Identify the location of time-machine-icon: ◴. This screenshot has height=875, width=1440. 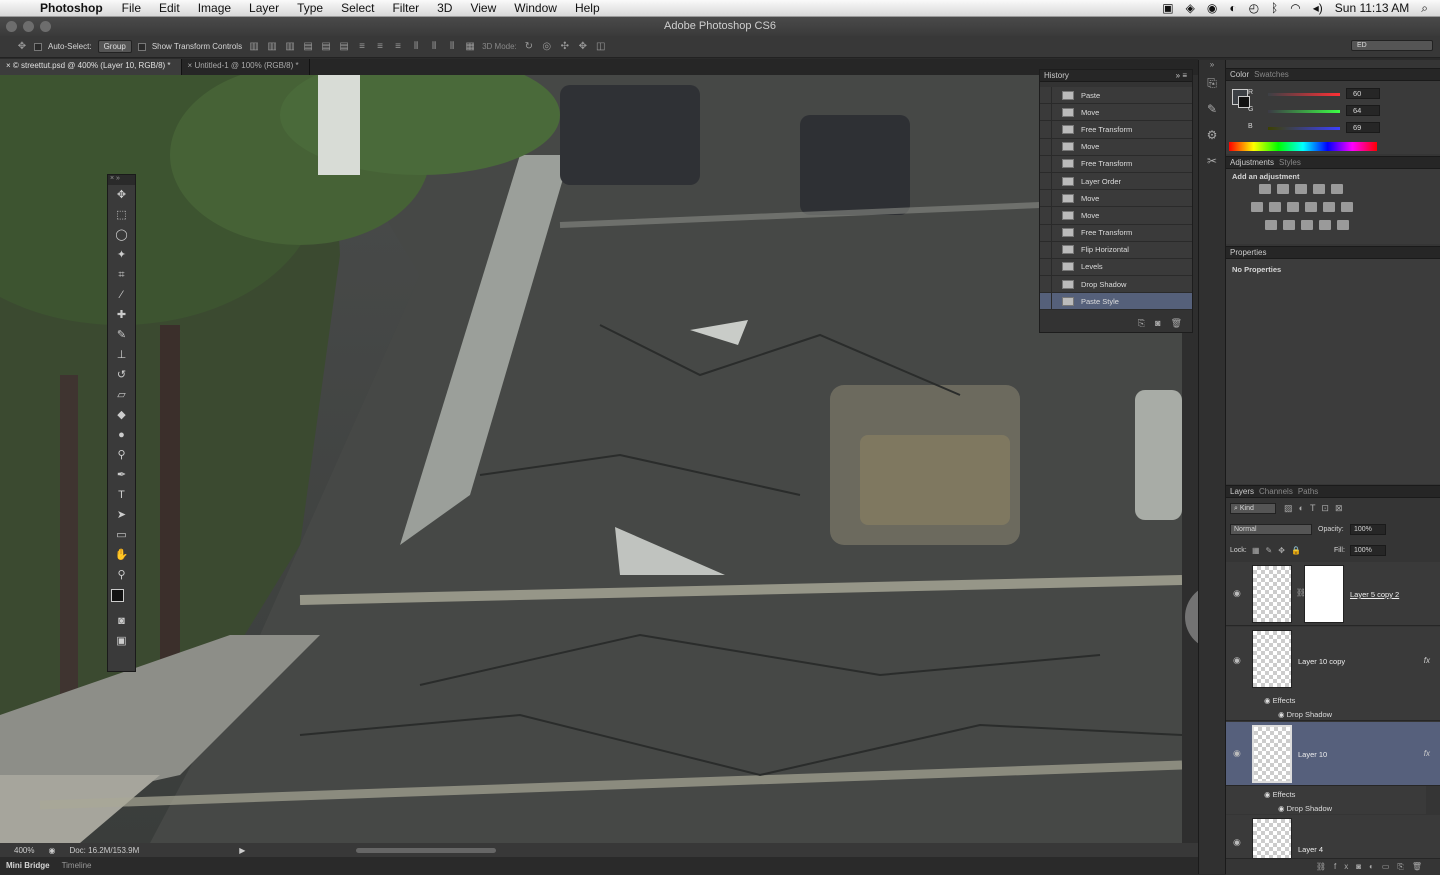
(1254, 8).